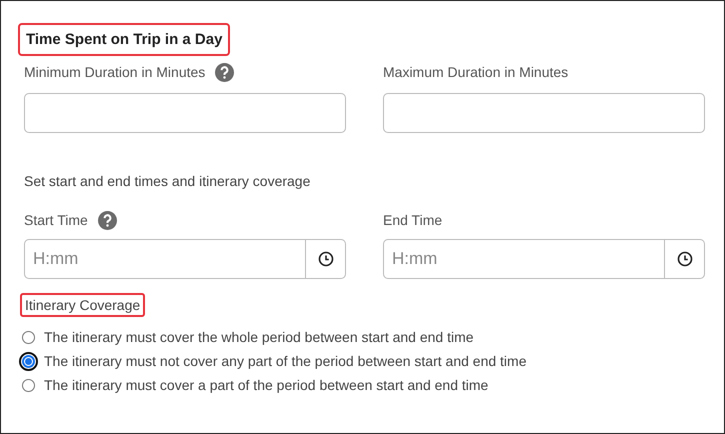 The image size is (725, 434). Describe the element at coordinates (412, 220) in the screenshot. I see `field-label: End Time` at that location.